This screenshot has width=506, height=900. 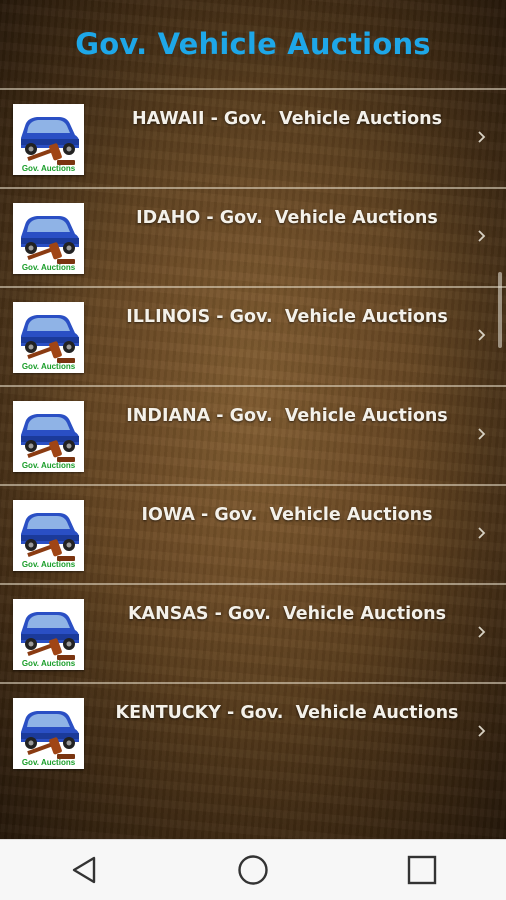 What do you see at coordinates (253, 44) in the screenshot?
I see `page-title: Gov. Vehicle Auctions` at bounding box center [253, 44].